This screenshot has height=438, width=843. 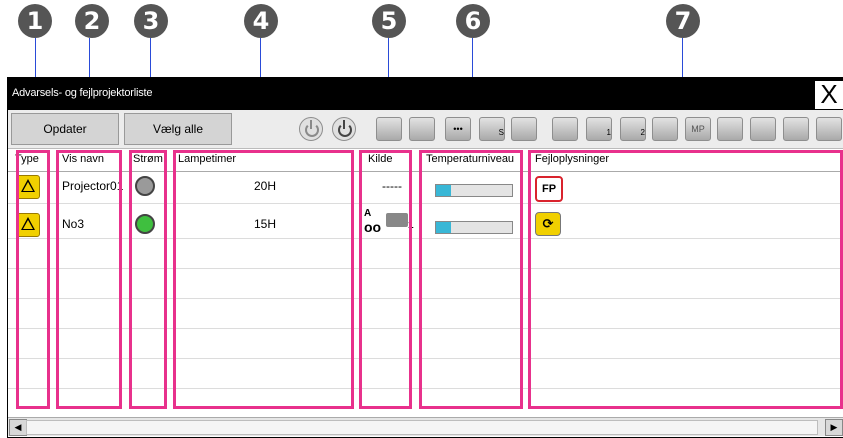 I want to click on highlight-type-column, so click(x=33, y=279).